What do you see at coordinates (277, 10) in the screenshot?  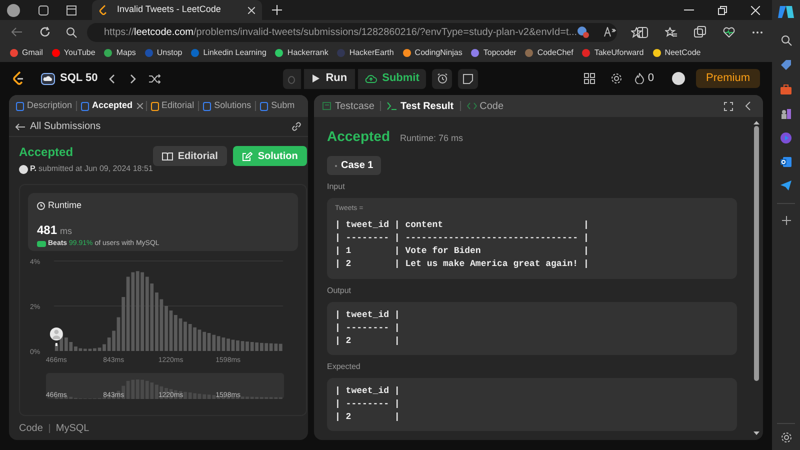 I see `new-tab-icon` at bounding box center [277, 10].